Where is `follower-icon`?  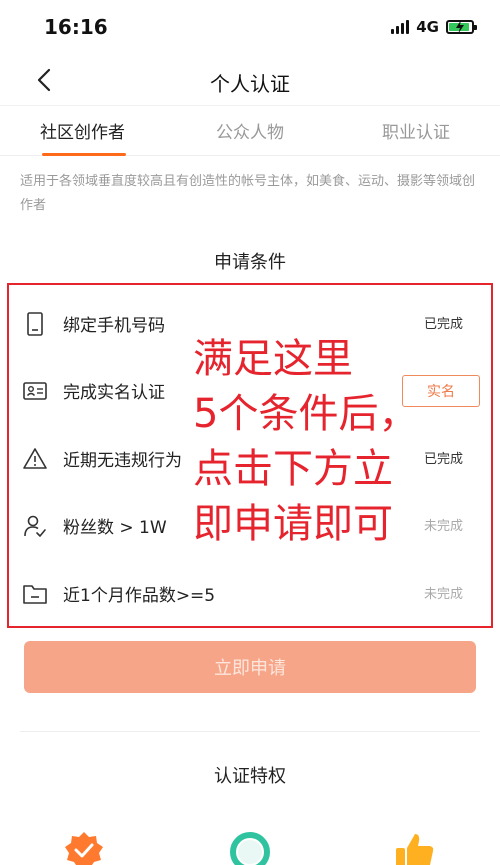 follower-icon is located at coordinates (35, 526).